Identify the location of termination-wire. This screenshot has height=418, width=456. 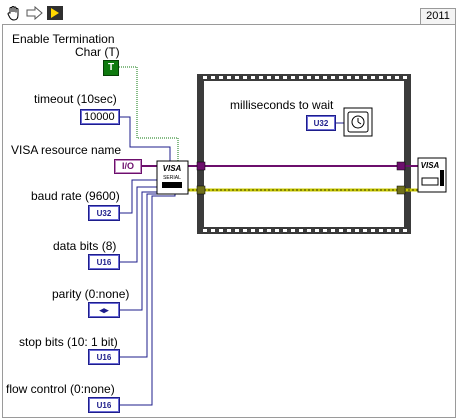
(148, 115).